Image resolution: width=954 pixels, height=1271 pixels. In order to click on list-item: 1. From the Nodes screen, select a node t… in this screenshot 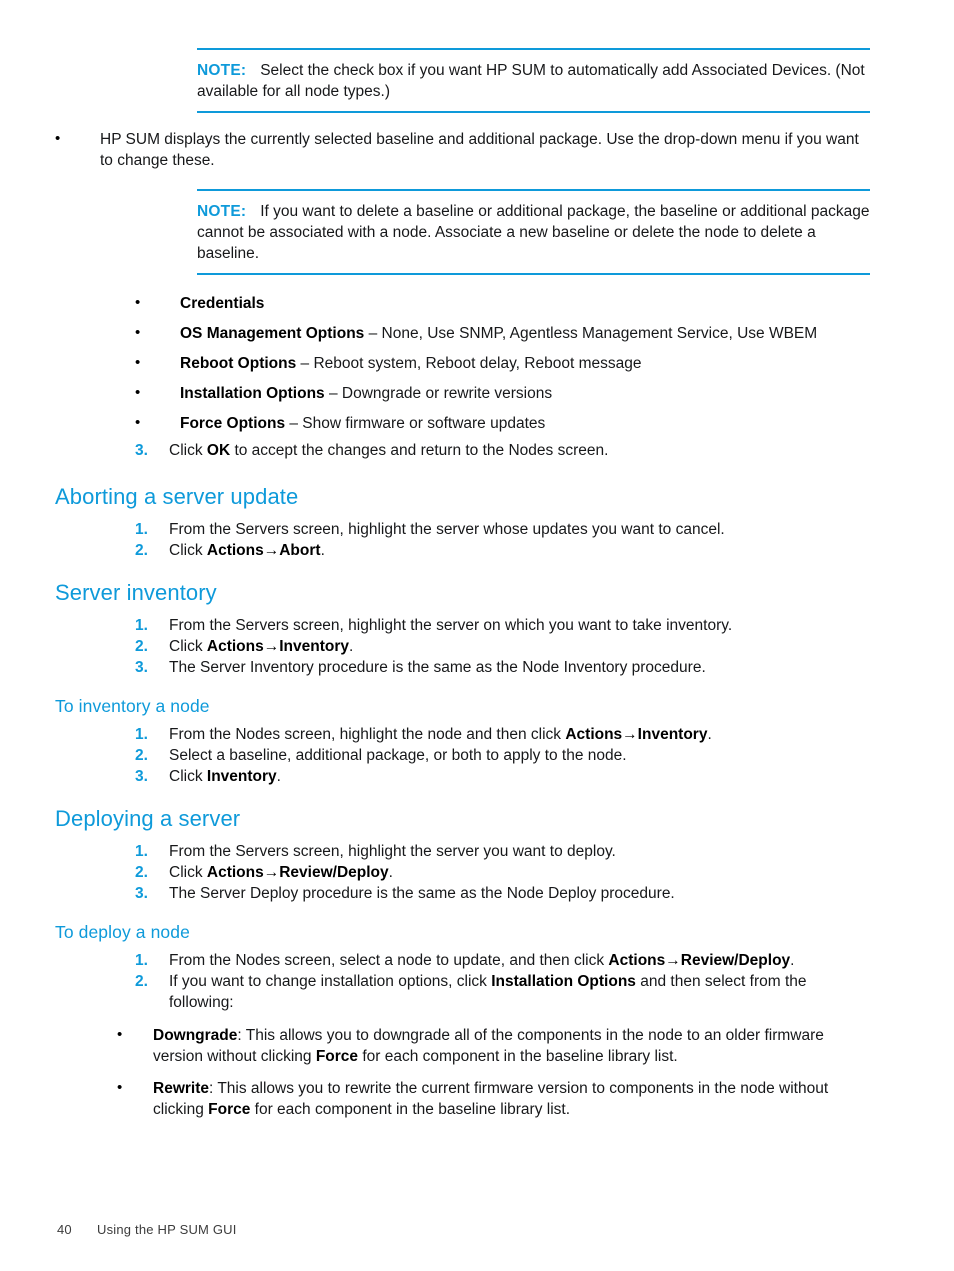, I will do `click(502, 960)`.